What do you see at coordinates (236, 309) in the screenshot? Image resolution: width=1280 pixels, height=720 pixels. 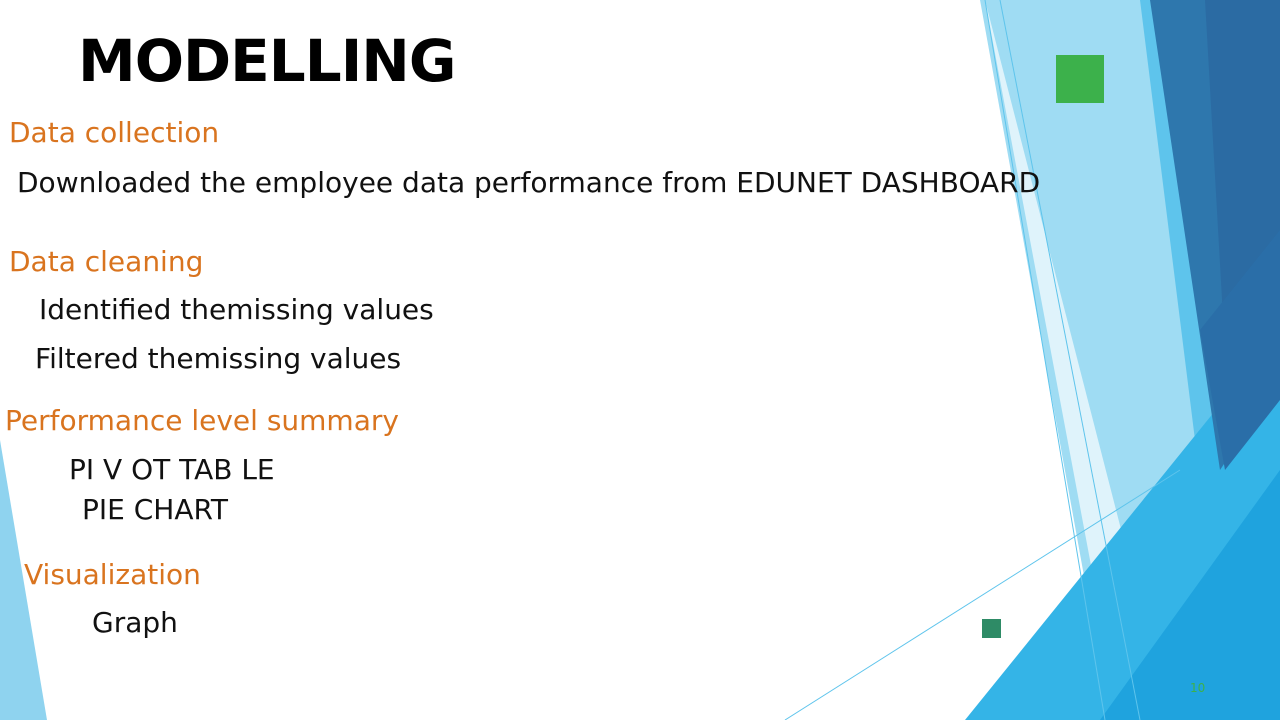 I see `data-cleaning-item-1: Identified themissing values` at bounding box center [236, 309].